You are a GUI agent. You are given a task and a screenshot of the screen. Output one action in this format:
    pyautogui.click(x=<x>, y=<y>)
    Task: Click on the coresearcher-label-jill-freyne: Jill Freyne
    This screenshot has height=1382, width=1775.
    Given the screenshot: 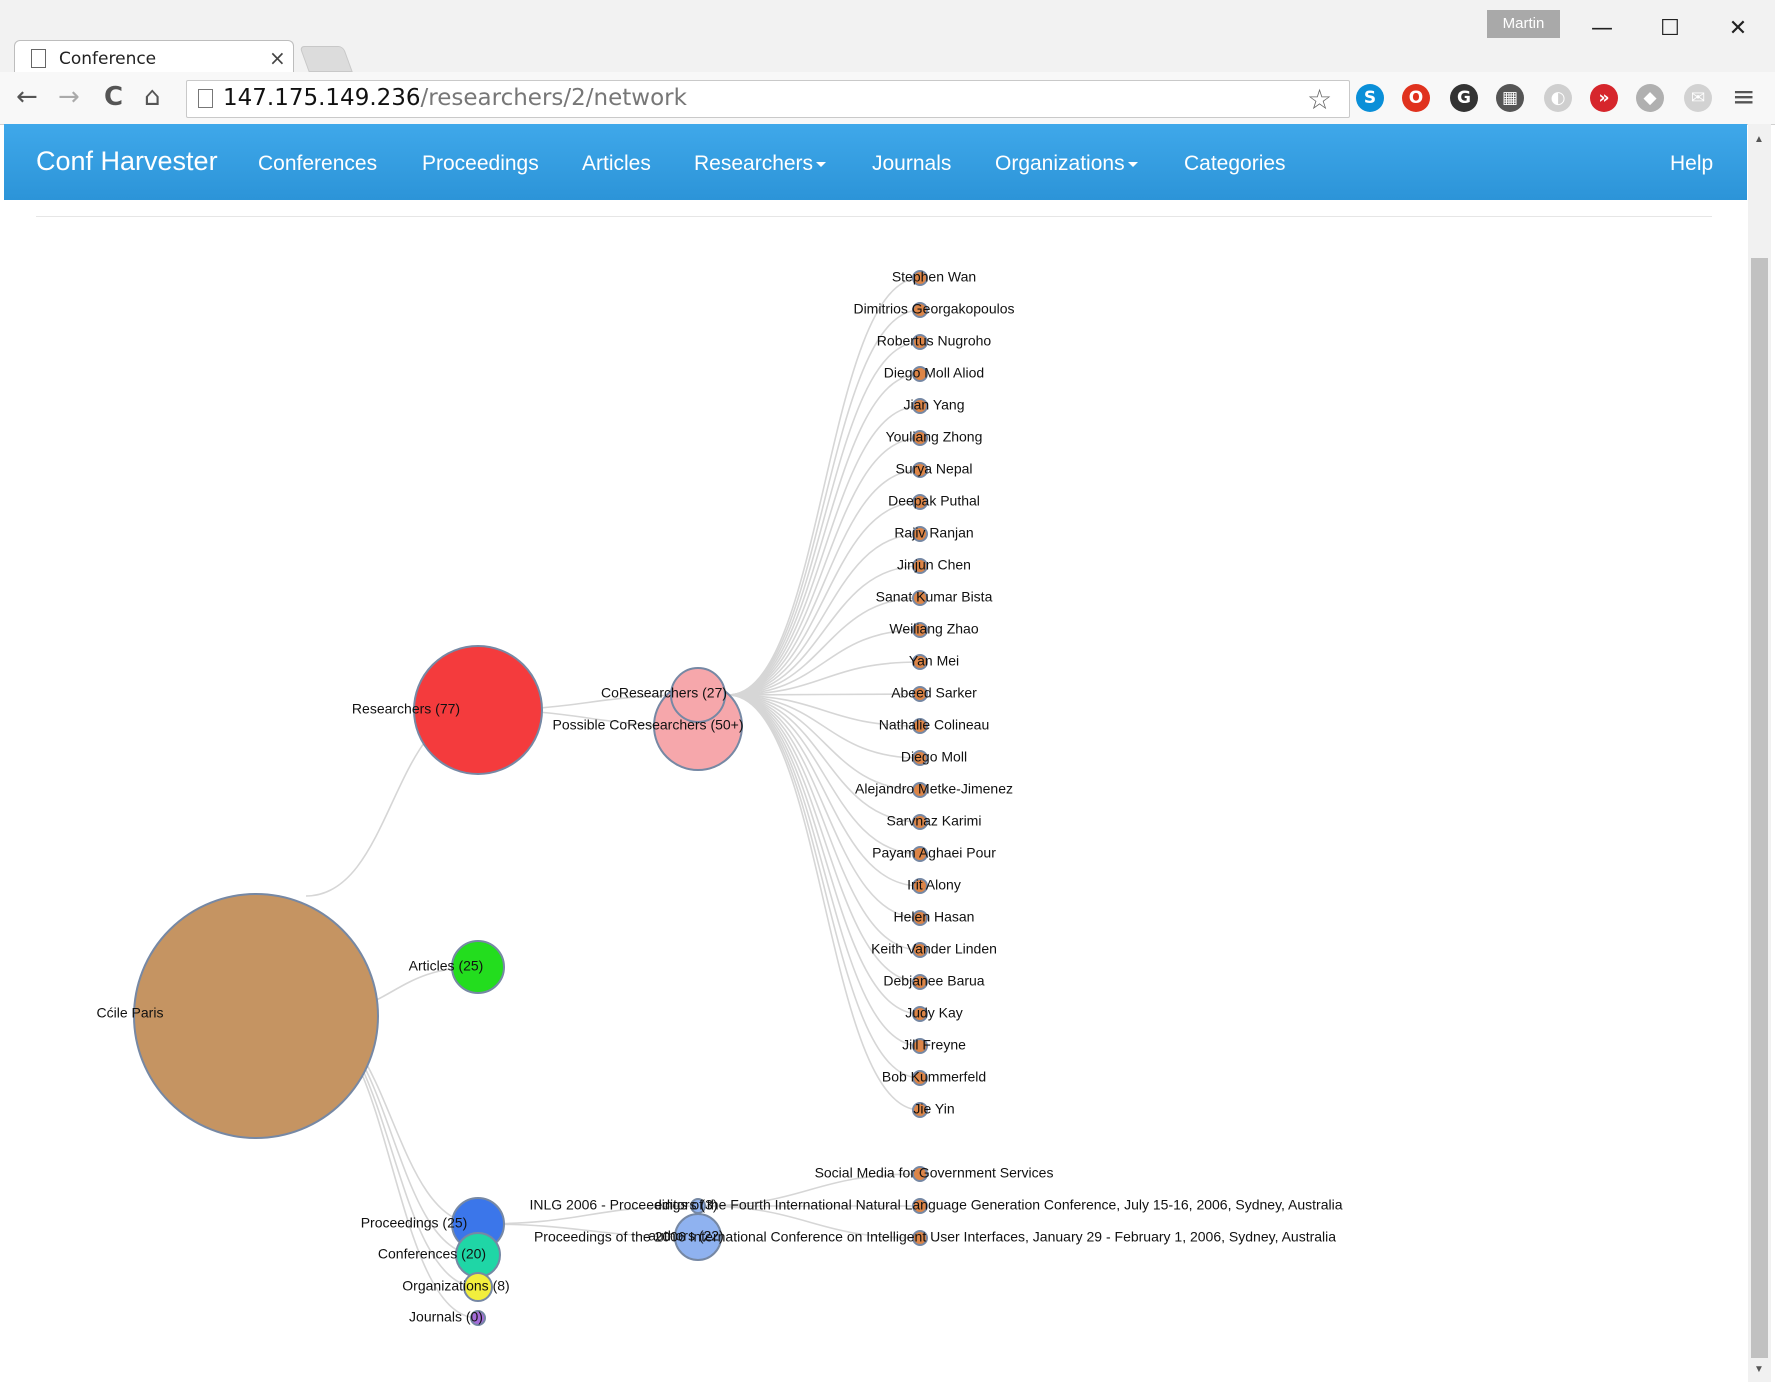 What is the action you would take?
    pyautogui.click(x=934, y=1045)
    